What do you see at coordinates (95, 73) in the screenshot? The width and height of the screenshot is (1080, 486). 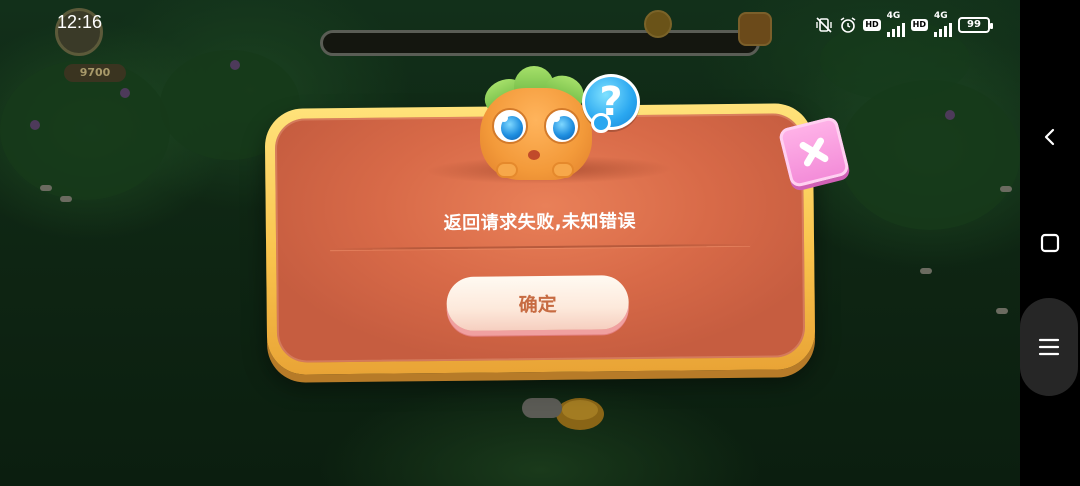 I see `coin-counter: 9700` at bounding box center [95, 73].